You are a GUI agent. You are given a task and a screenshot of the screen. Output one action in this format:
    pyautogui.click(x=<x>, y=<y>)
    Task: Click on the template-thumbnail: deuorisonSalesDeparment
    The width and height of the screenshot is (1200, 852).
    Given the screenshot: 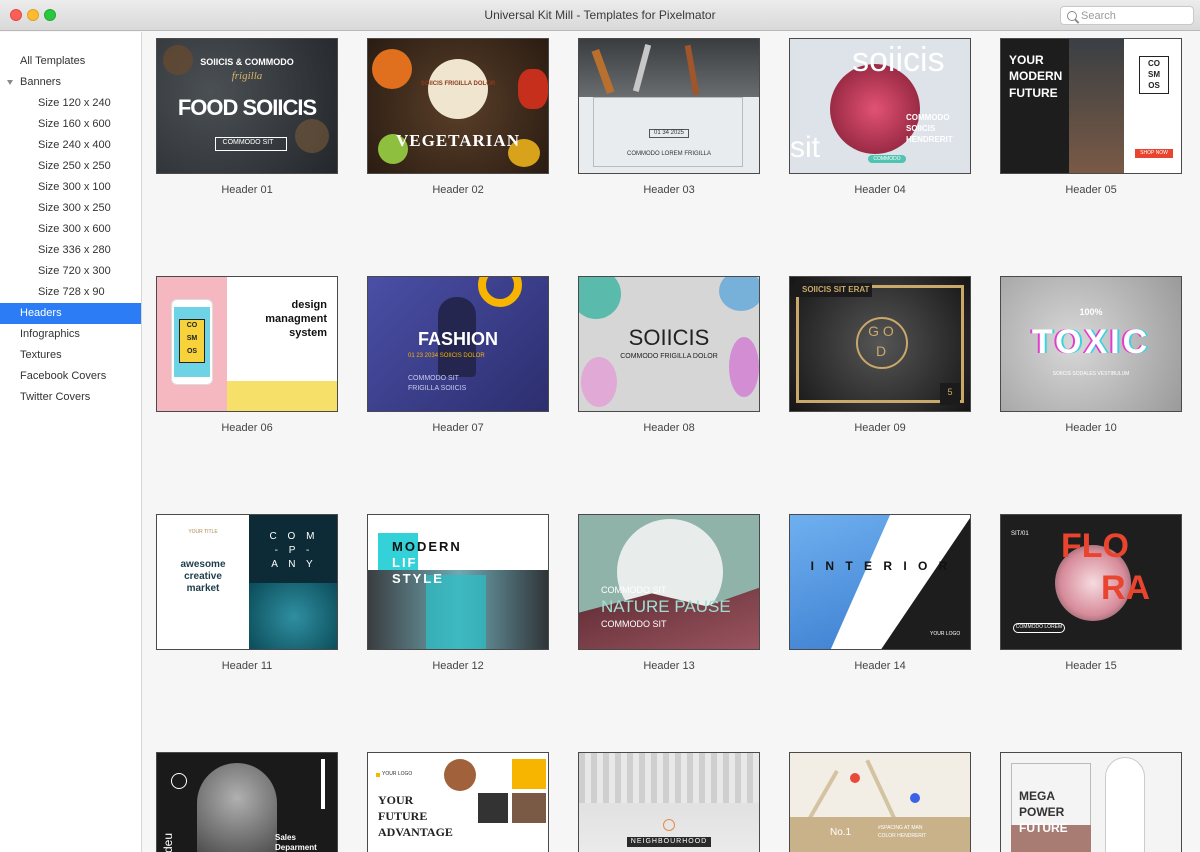 What is the action you would take?
    pyautogui.click(x=247, y=802)
    